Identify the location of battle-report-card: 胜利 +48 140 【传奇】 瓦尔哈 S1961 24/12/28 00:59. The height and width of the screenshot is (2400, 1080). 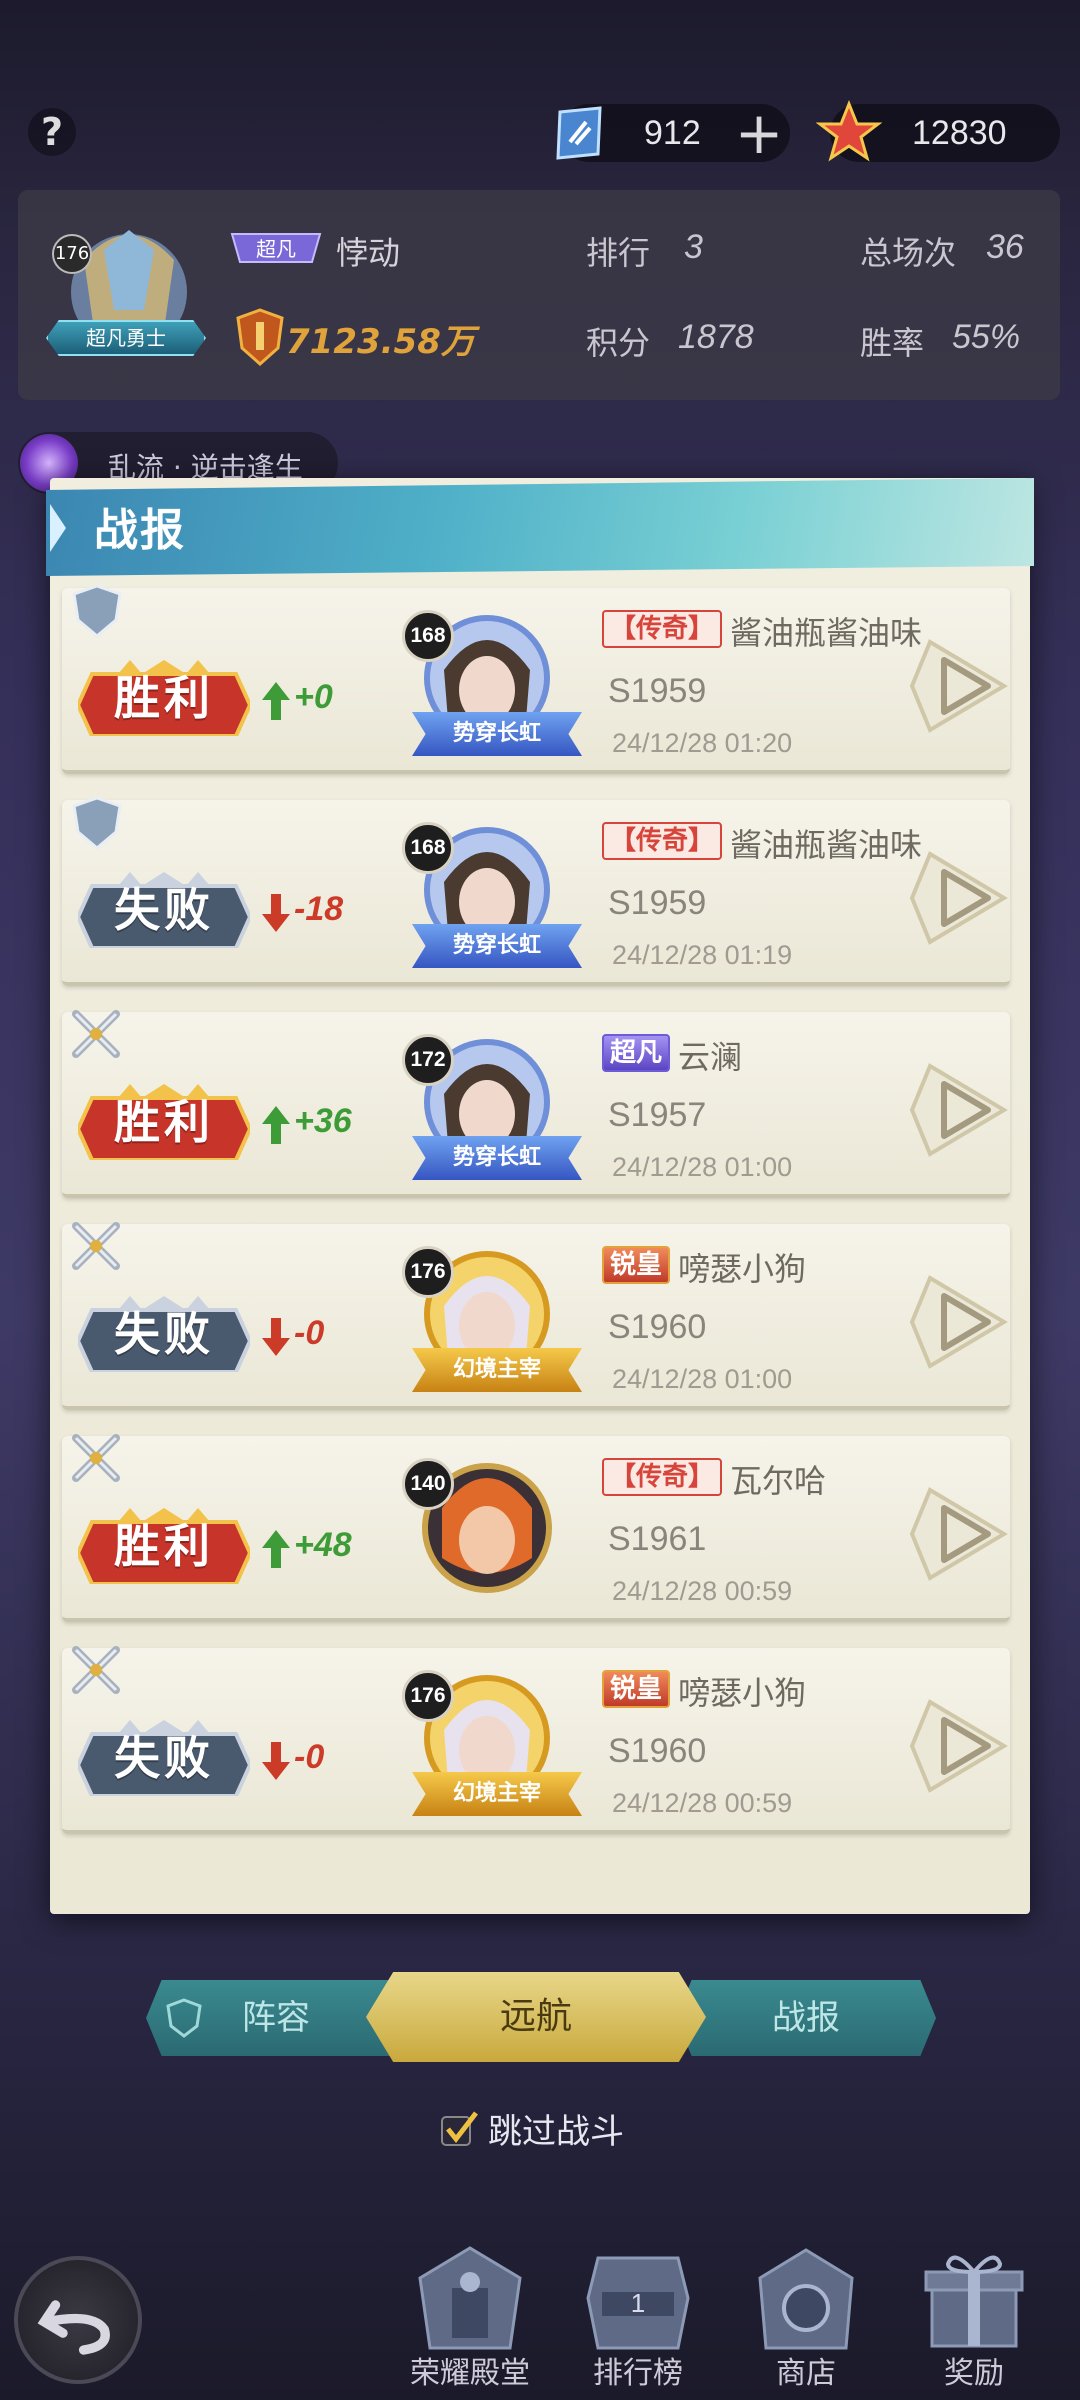
(536, 1528).